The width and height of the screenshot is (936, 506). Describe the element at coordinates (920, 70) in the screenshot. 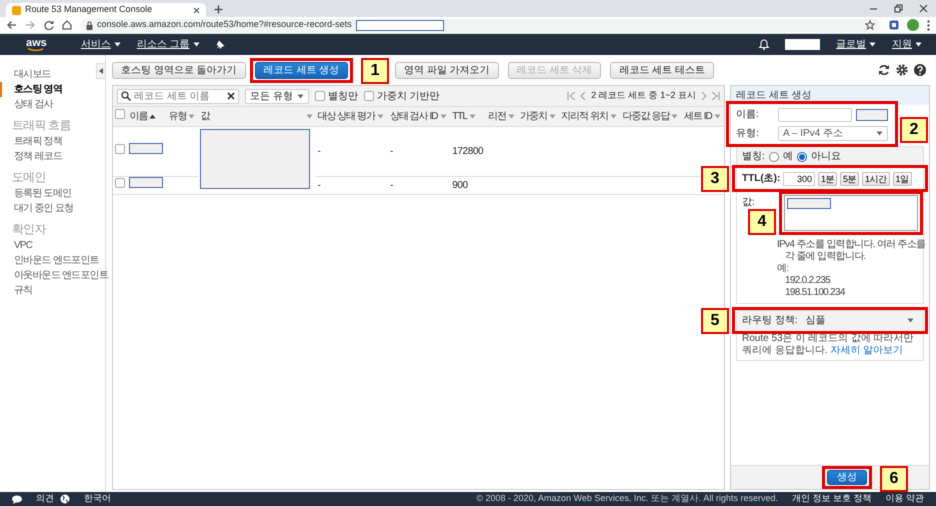

I see `help-icon` at that location.